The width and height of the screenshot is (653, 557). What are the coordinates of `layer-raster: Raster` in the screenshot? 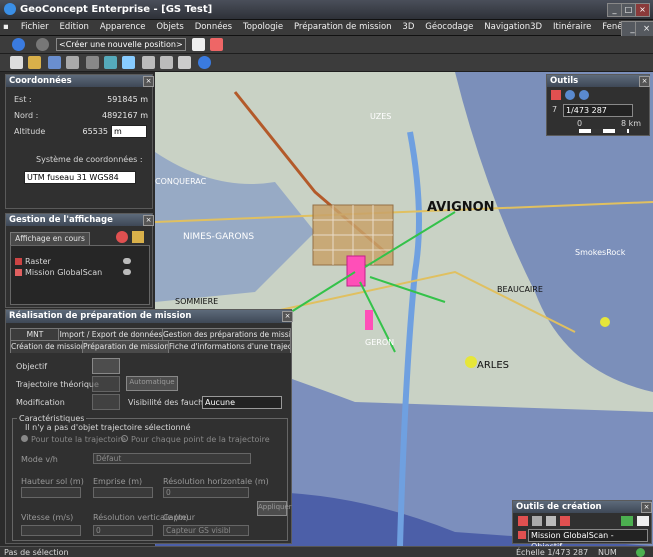 It's located at (38, 261).